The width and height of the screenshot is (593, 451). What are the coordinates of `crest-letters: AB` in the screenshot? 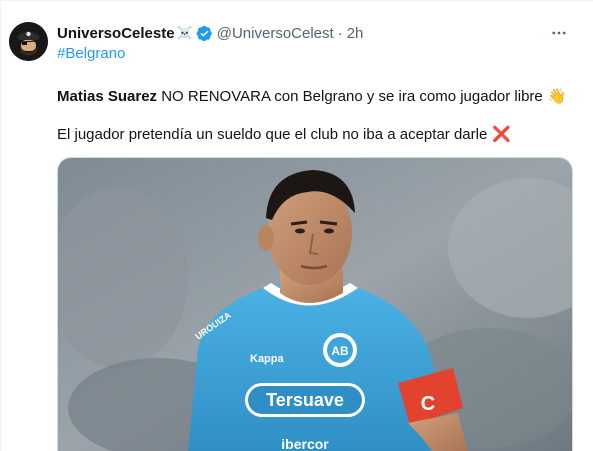 It's located at (340, 351).